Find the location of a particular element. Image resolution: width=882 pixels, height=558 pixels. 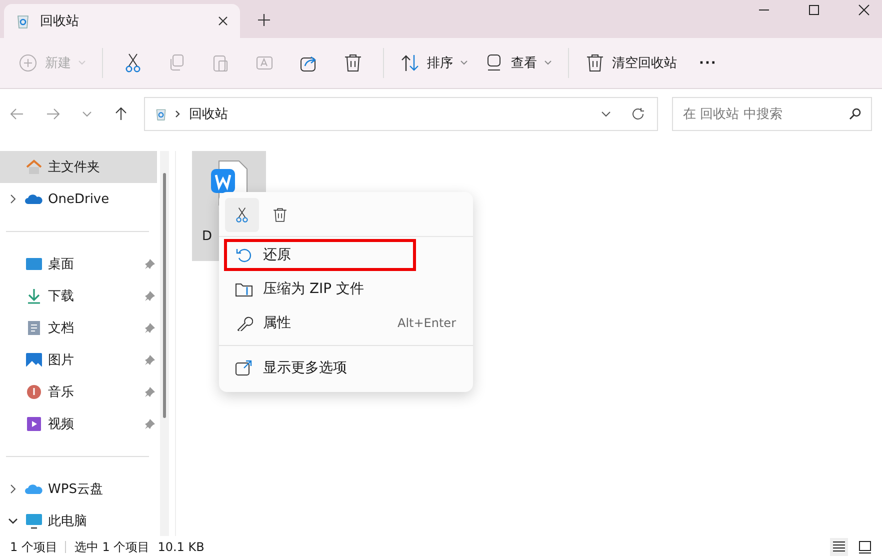

undo-arrow-icon is located at coordinates (244, 255).